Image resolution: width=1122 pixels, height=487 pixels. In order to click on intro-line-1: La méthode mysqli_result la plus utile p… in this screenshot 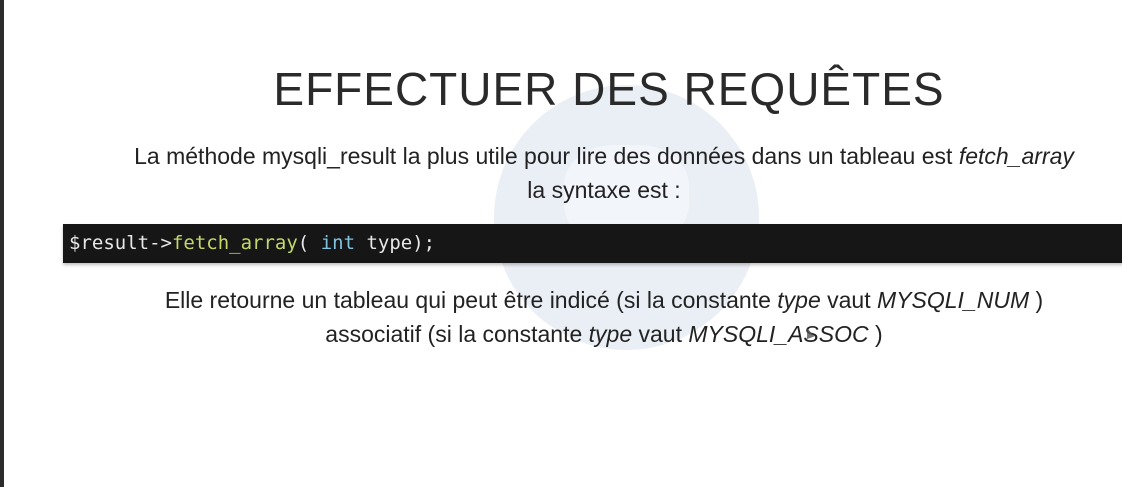, I will do `click(563, 156)`.